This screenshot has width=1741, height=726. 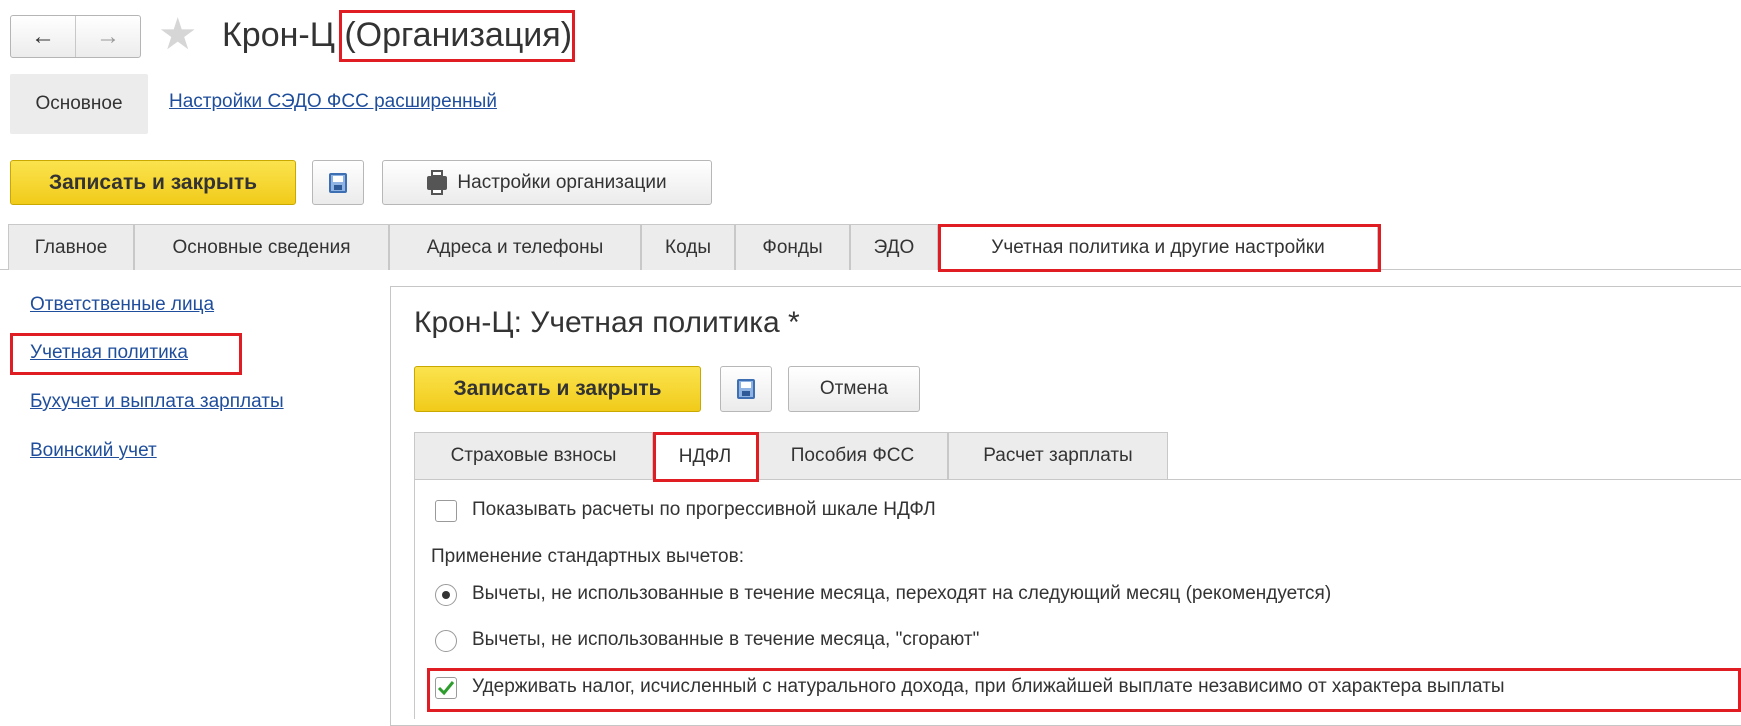 What do you see at coordinates (79, 104) in the screenshot?
I see `section-main: Основное` at bounding box center [79, 104].